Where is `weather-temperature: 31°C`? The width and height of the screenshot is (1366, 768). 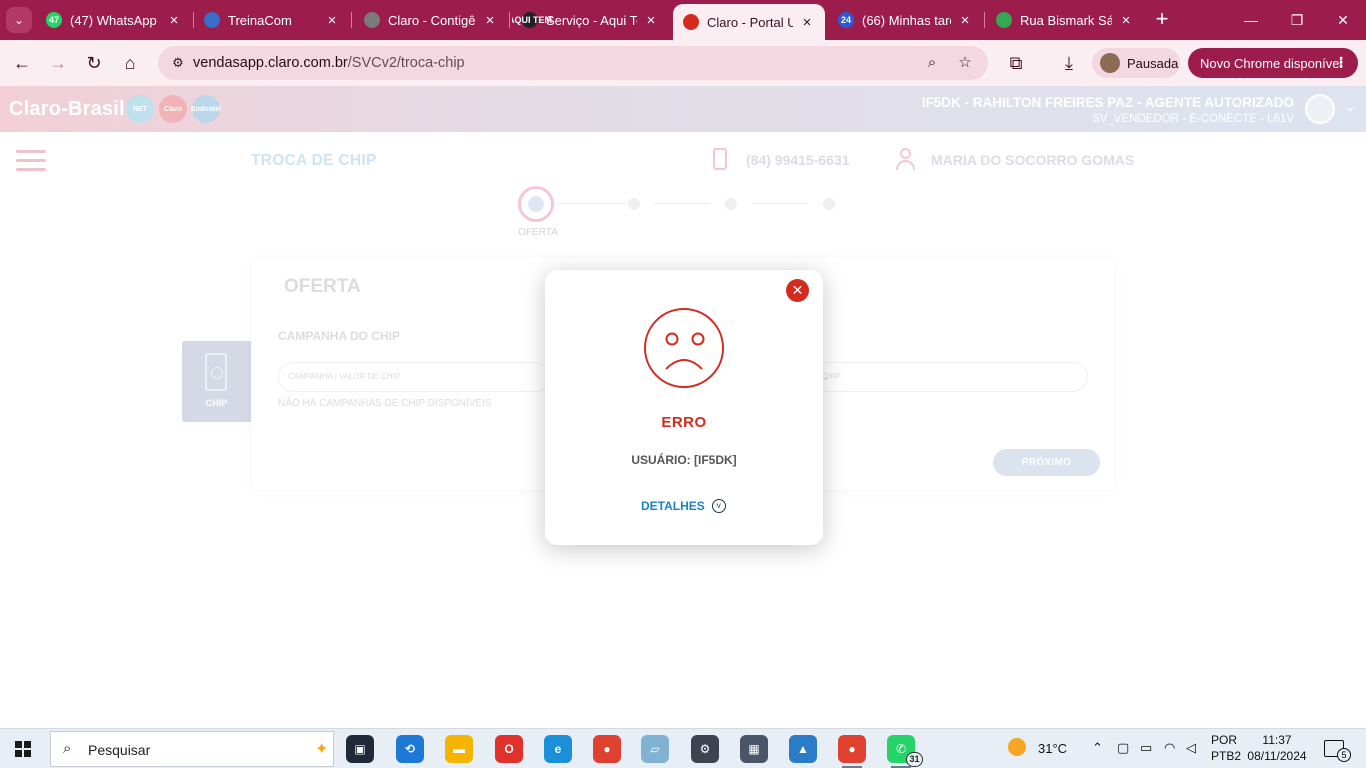 weather-temperature: 31°C is located at coordinates (1052, 748).